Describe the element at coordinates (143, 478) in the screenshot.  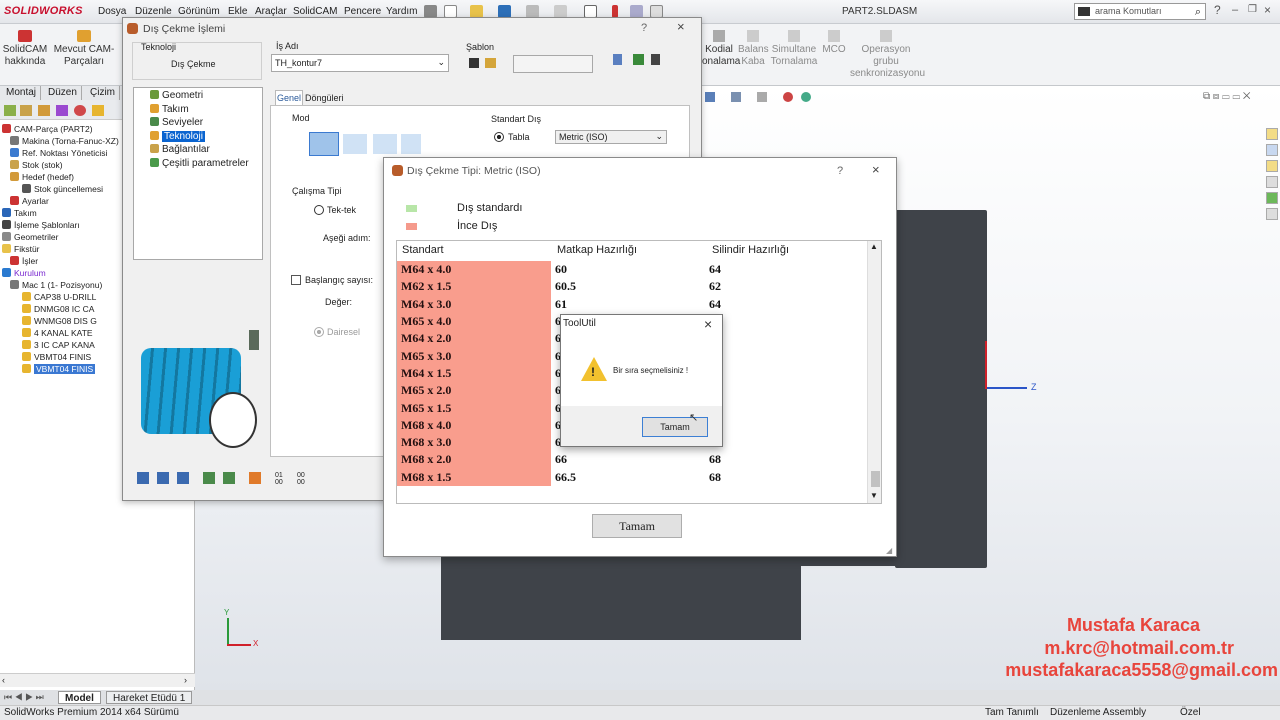
I see `save-icon` at that location.